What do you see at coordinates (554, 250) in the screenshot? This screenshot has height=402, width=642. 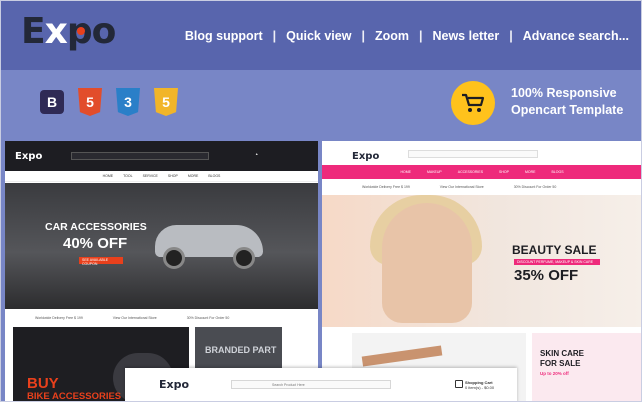 I see `hero-title: BEAUTY SALE` at bounding box center [554, 250].